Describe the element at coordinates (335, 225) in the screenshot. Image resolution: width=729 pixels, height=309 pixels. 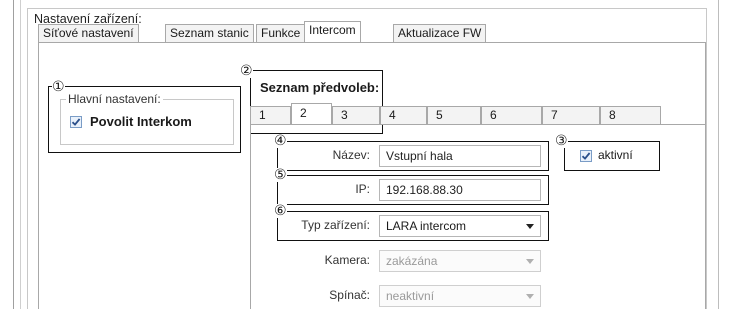
I see `device-type-label: Typ zařízení:` at that location.